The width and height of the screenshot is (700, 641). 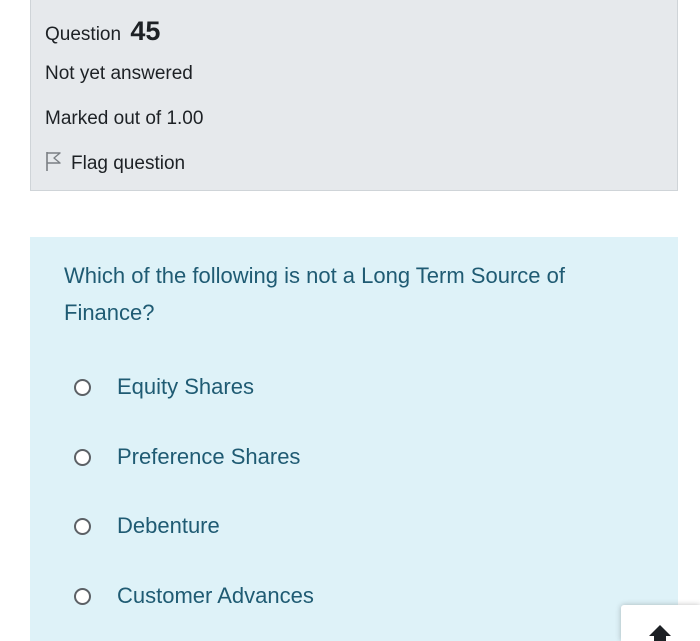 What do you see at coordinates (145, 31) in the screenshot?
I see `question-number: 45` at bounding box center [145, 31].